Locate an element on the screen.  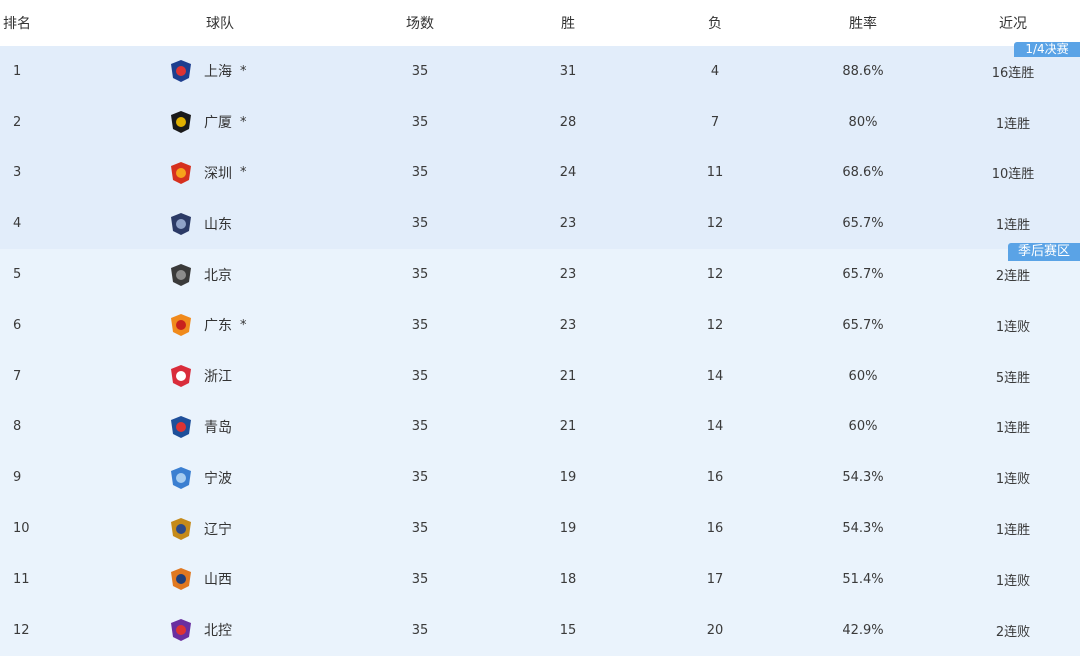
table-row: 3 深圳 * 35 24 11 68.6% 10连胜 is located at coordinates (540, 173).